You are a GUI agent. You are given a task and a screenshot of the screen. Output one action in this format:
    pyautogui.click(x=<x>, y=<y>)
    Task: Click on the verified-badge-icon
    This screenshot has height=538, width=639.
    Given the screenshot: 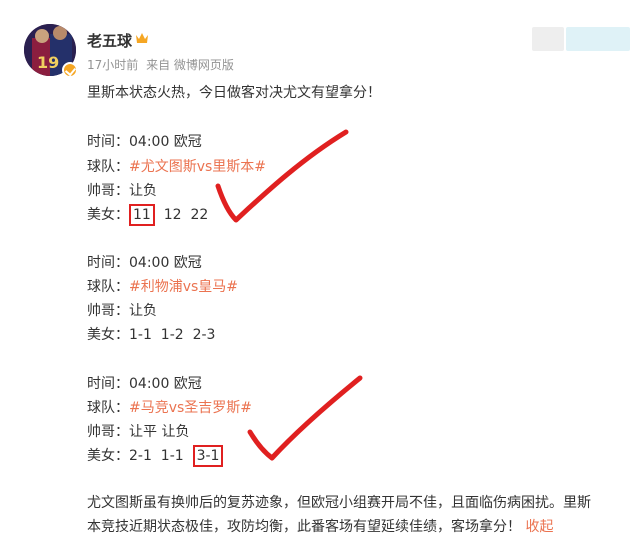 What is the action you would take?
    pyautogui.click(x=70, y=70)
    